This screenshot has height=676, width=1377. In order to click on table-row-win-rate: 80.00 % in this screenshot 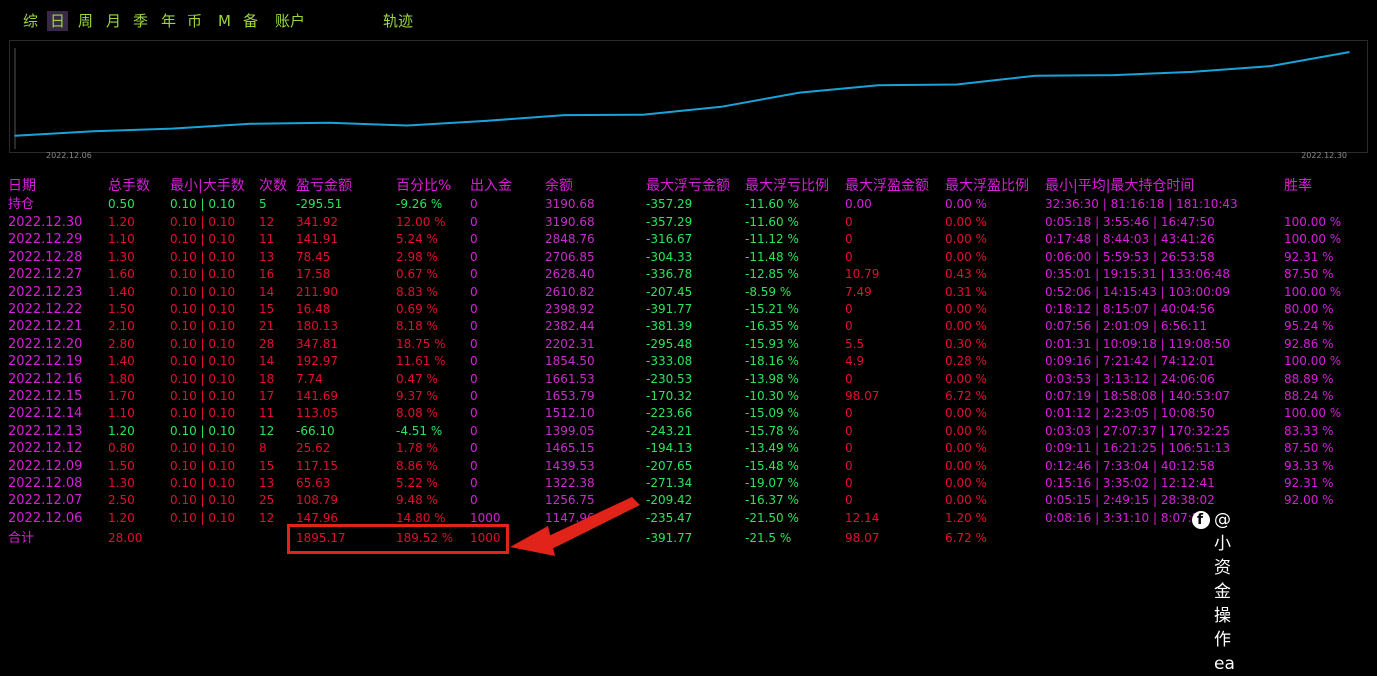, I will do `click(1309, 309)`.